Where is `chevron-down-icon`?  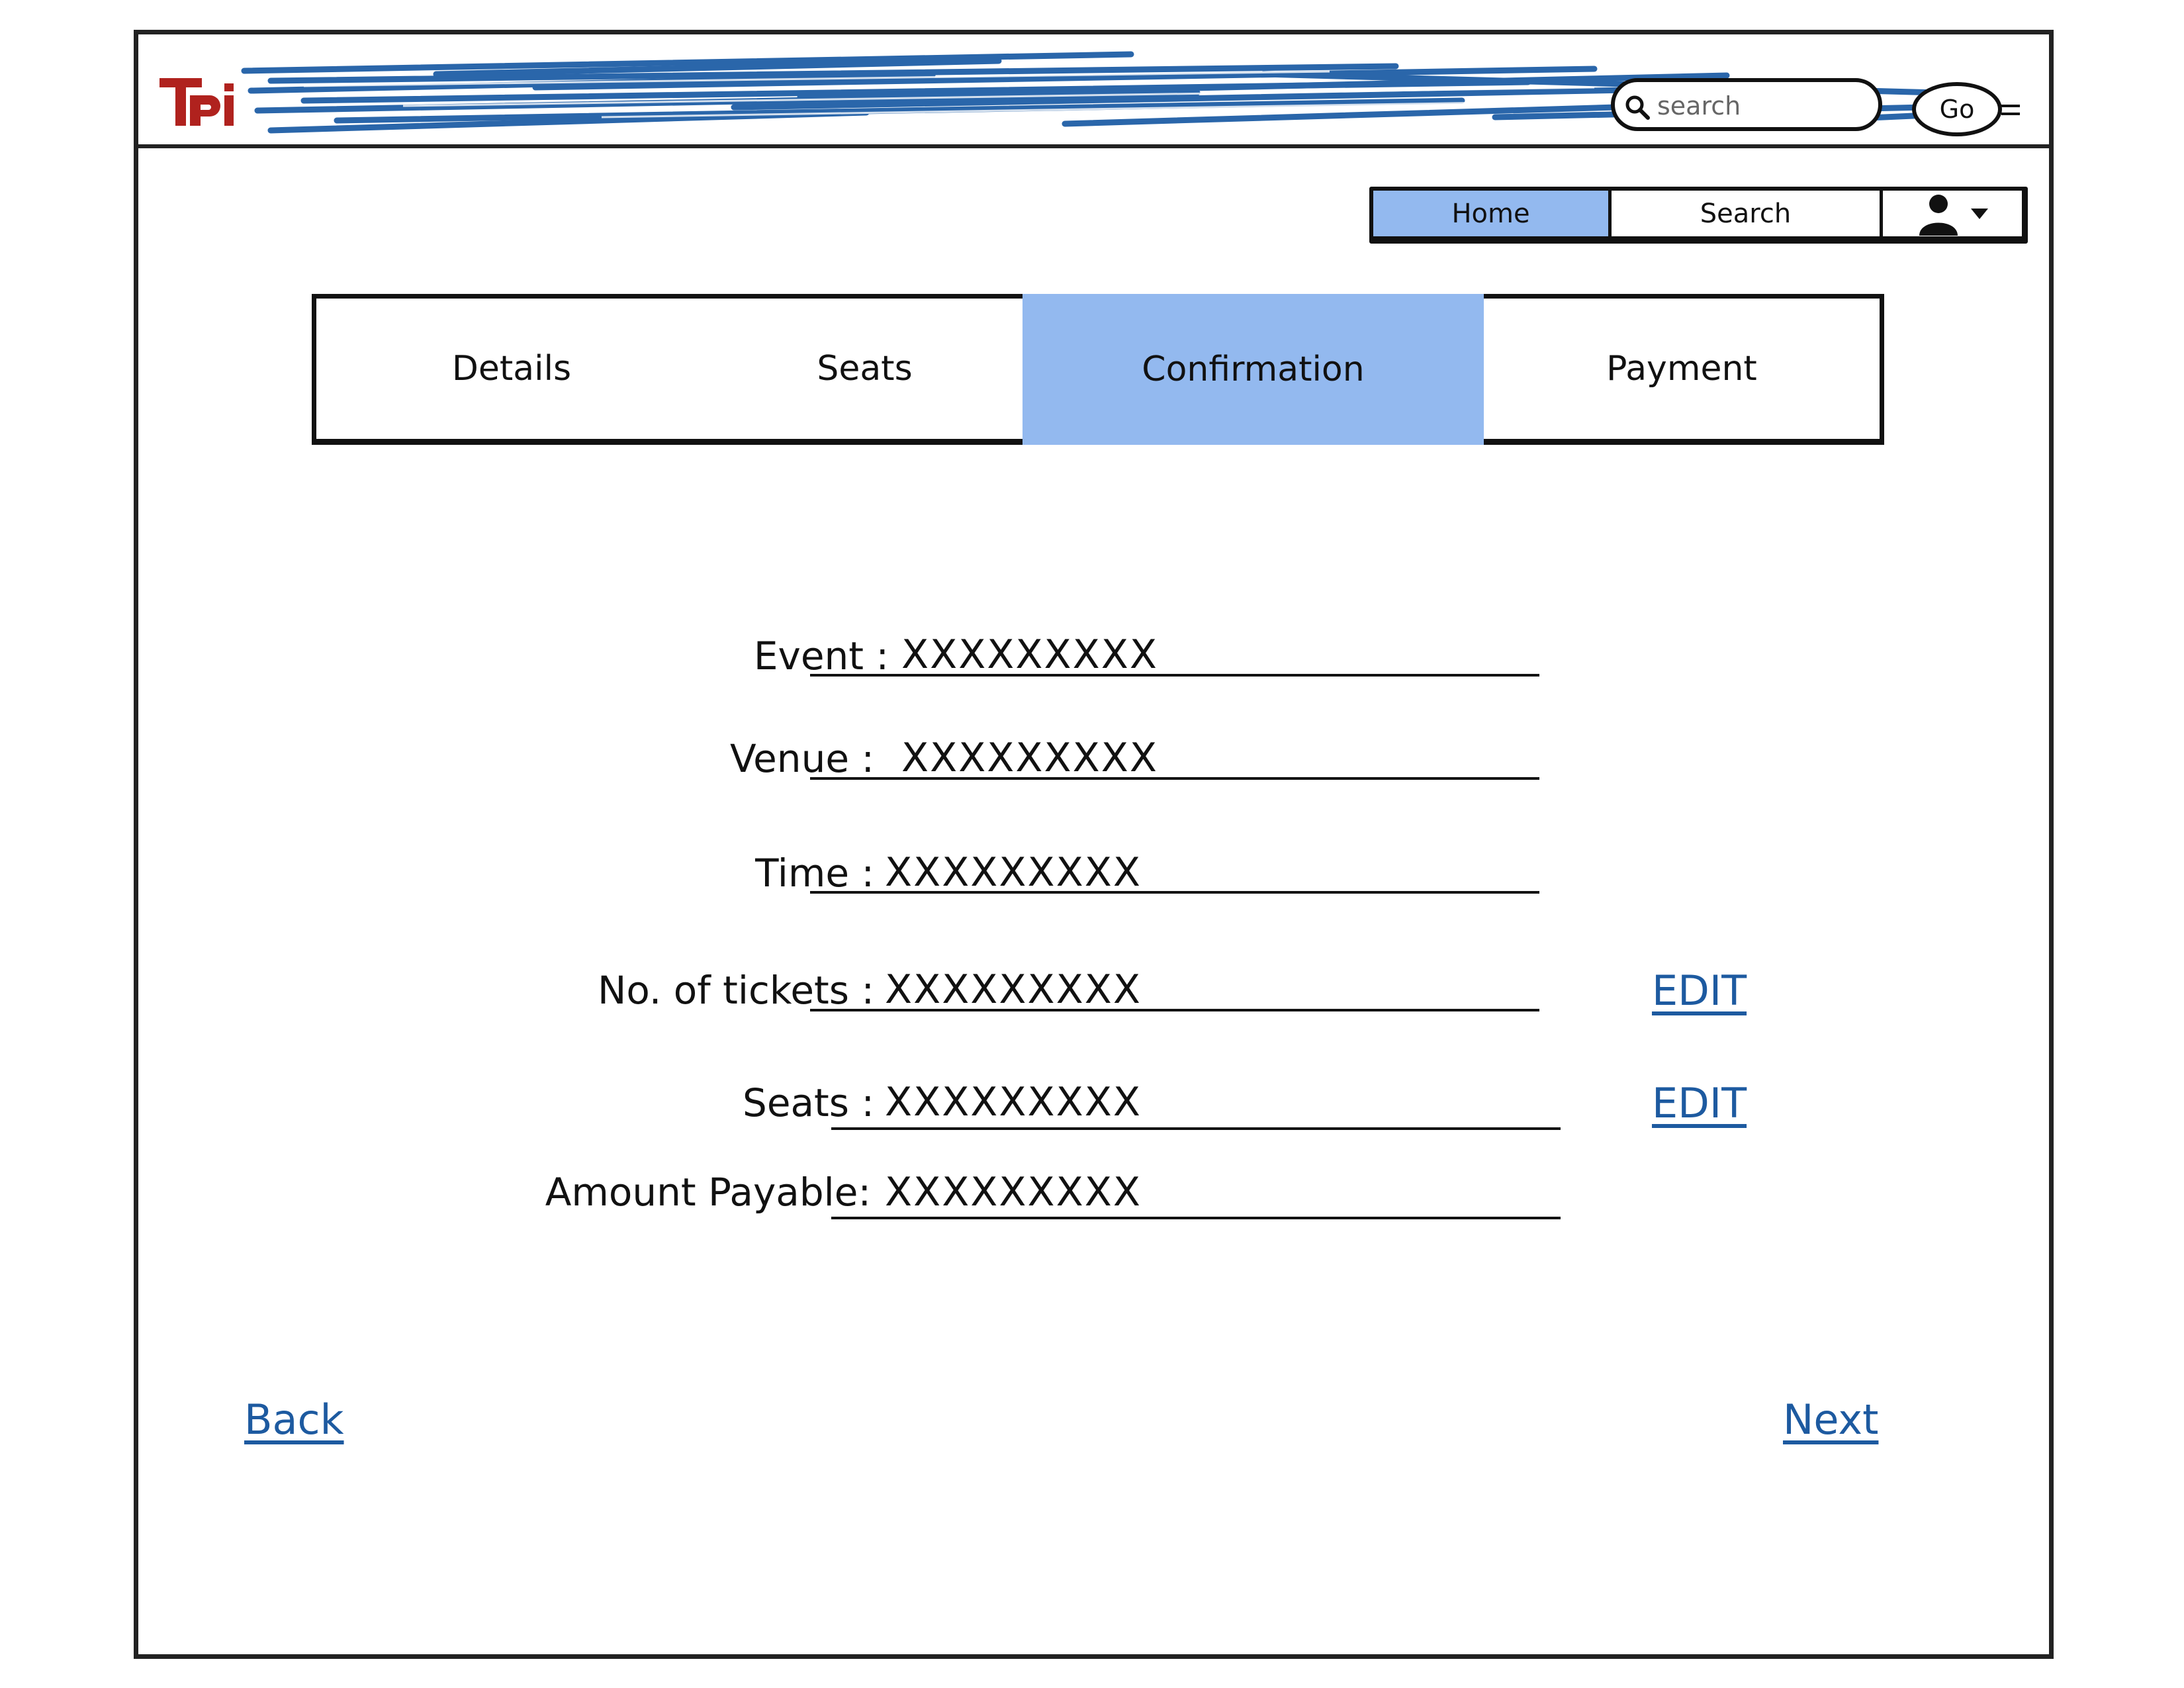 chevron-down-icon is located at coordinates (1979, 213).